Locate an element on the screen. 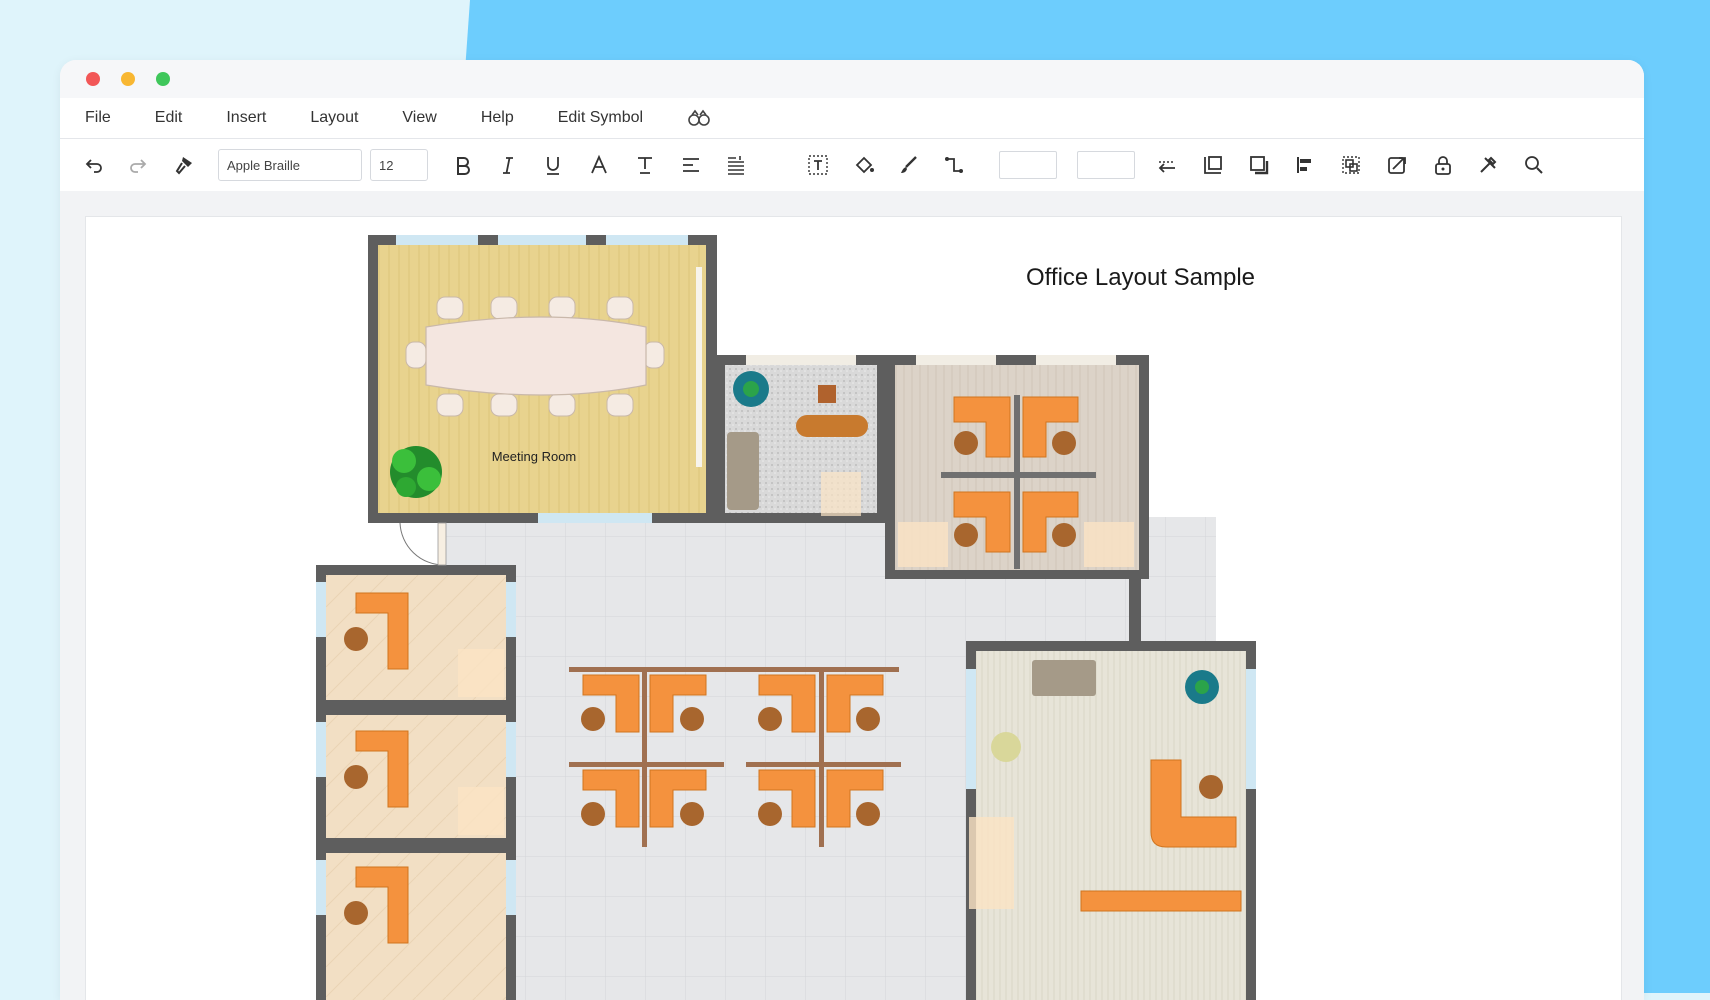 This screenshot has height=1000, width=1710. menu-view: View is located at coordinates (419, 118).